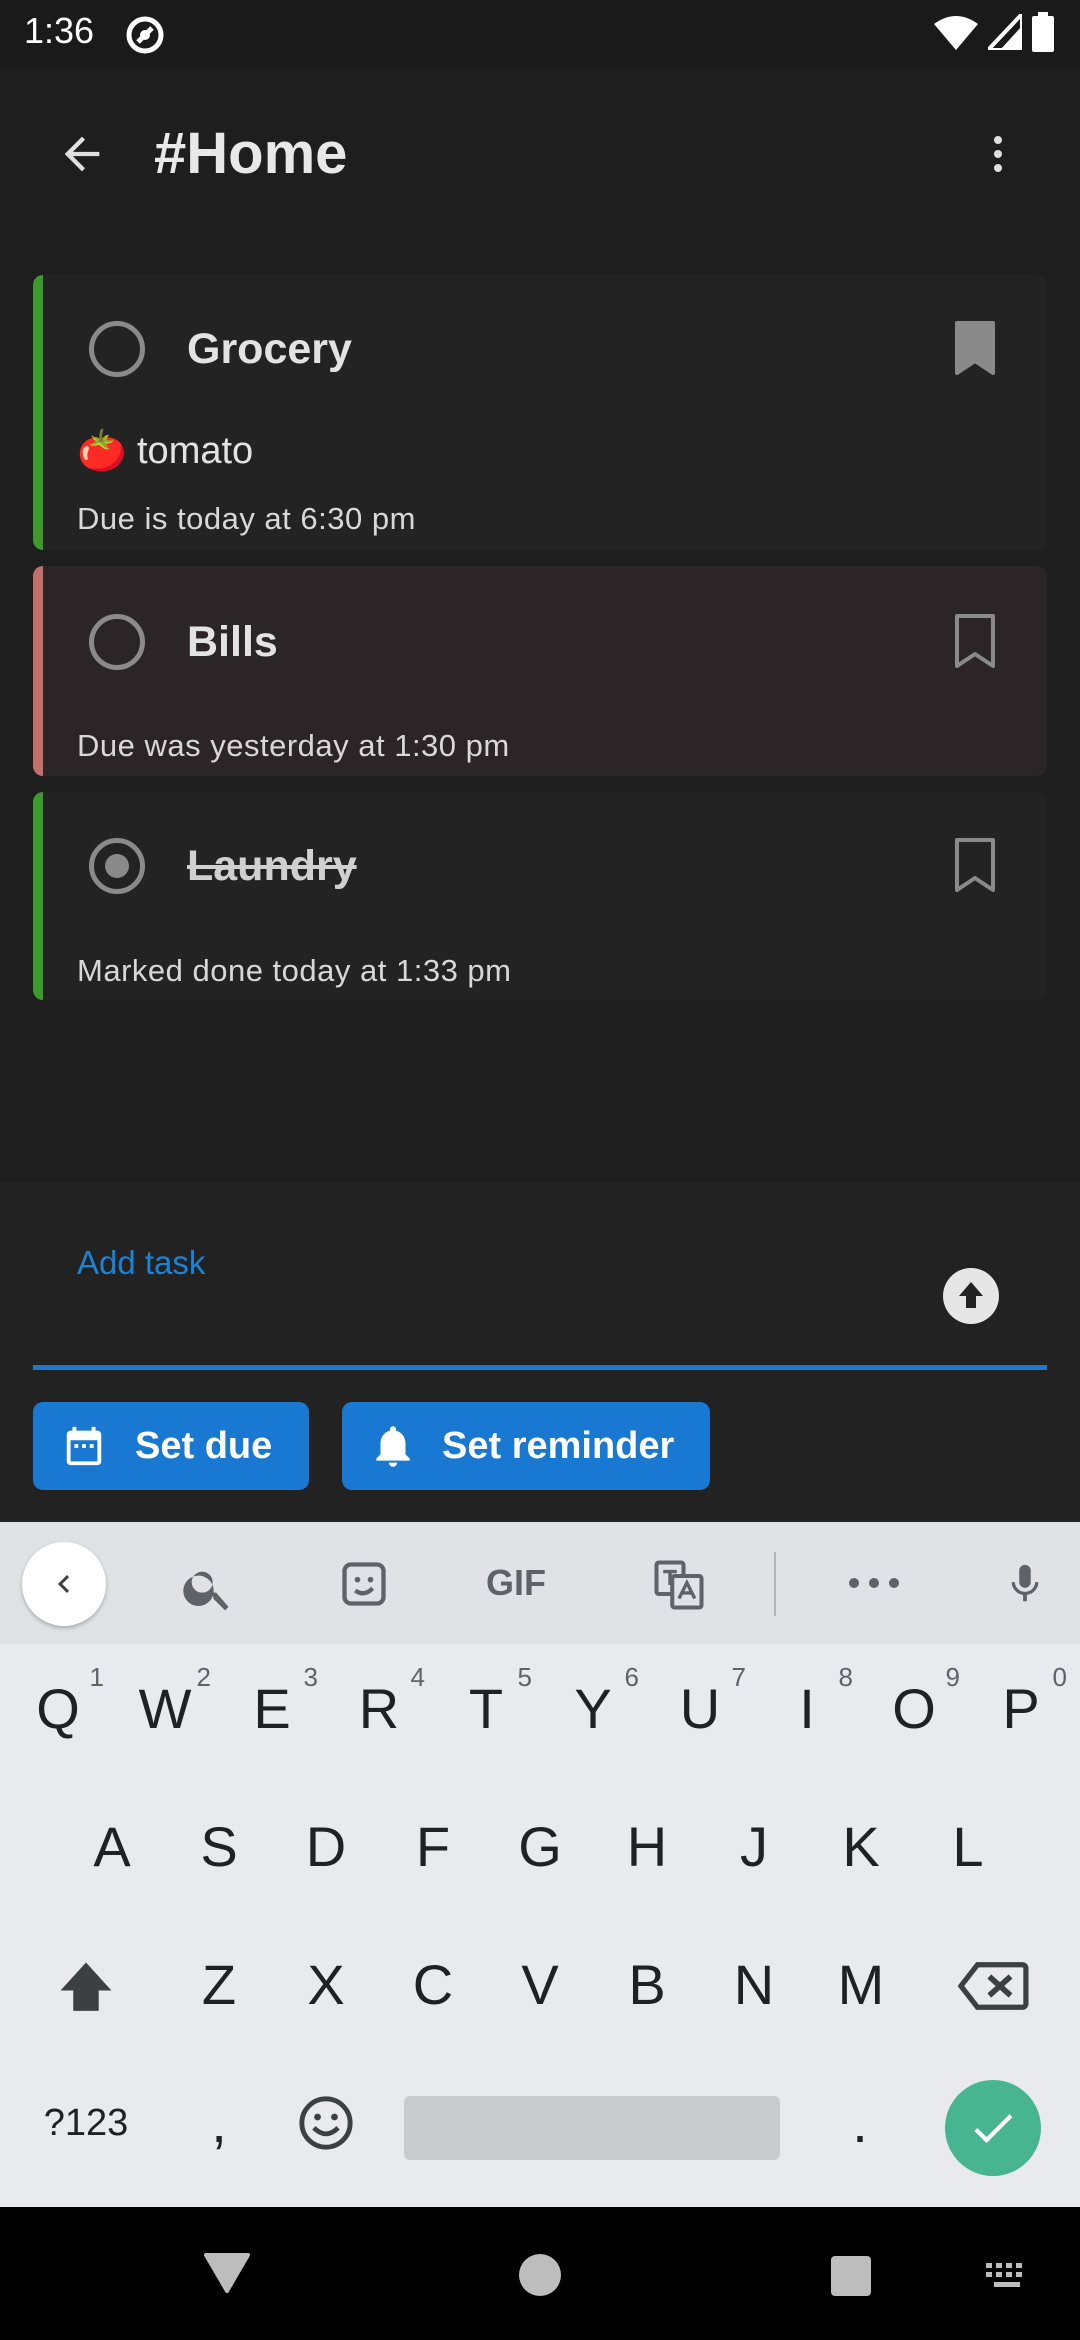 The height and width of the screenshot is (2340, 1080). I want to click on back-arrow-icon, so click(82, 154).